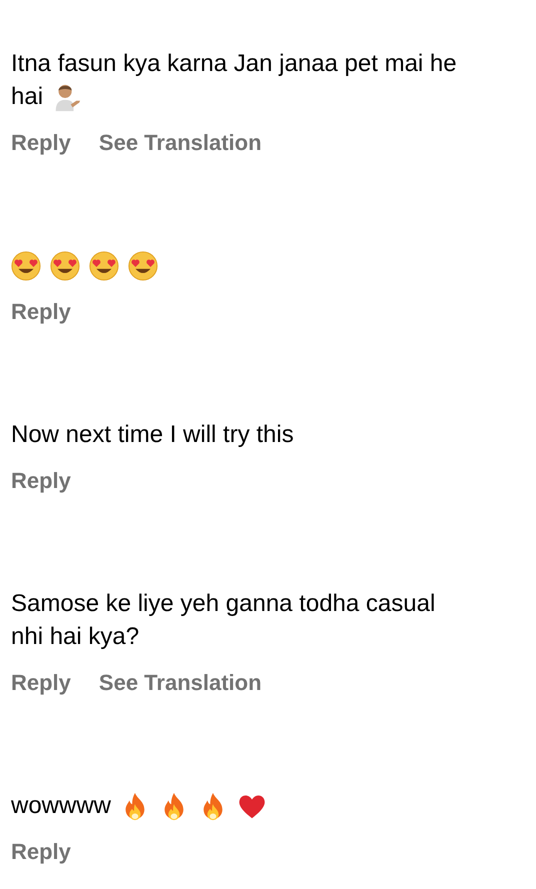 Image resolution: width=536 pixels, height=889 pixels. Describe the element at coordinates (75, 636) in the screenshot. I see `comment-text: nhi hai kya?` at that location.